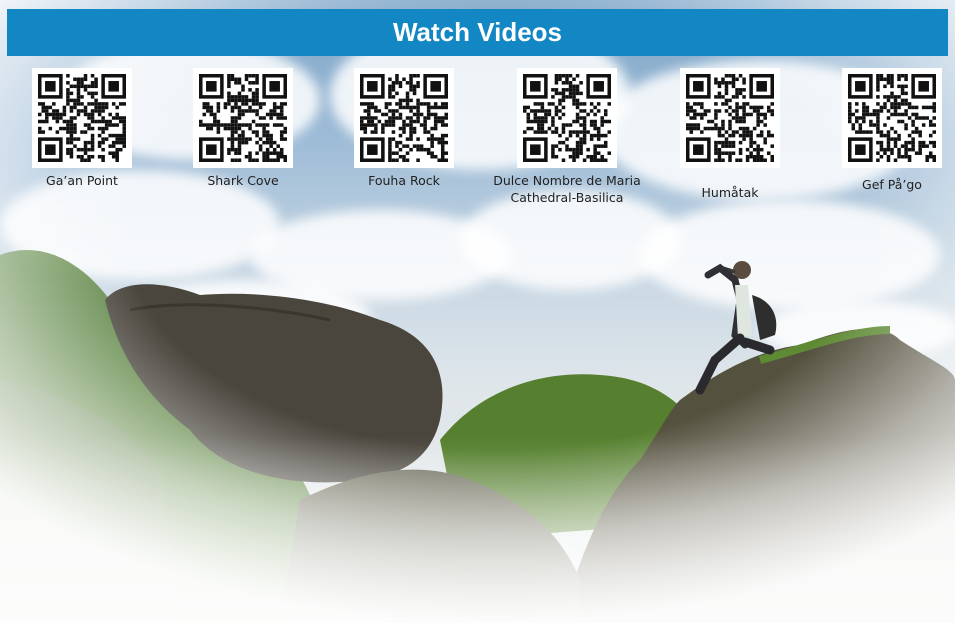  What do you see at coordinates (567, 189) in the screenshot?
I see `video-label: Dulce Nombre de Maria Cathedral-Basilica` at bounding box center [567, 189].